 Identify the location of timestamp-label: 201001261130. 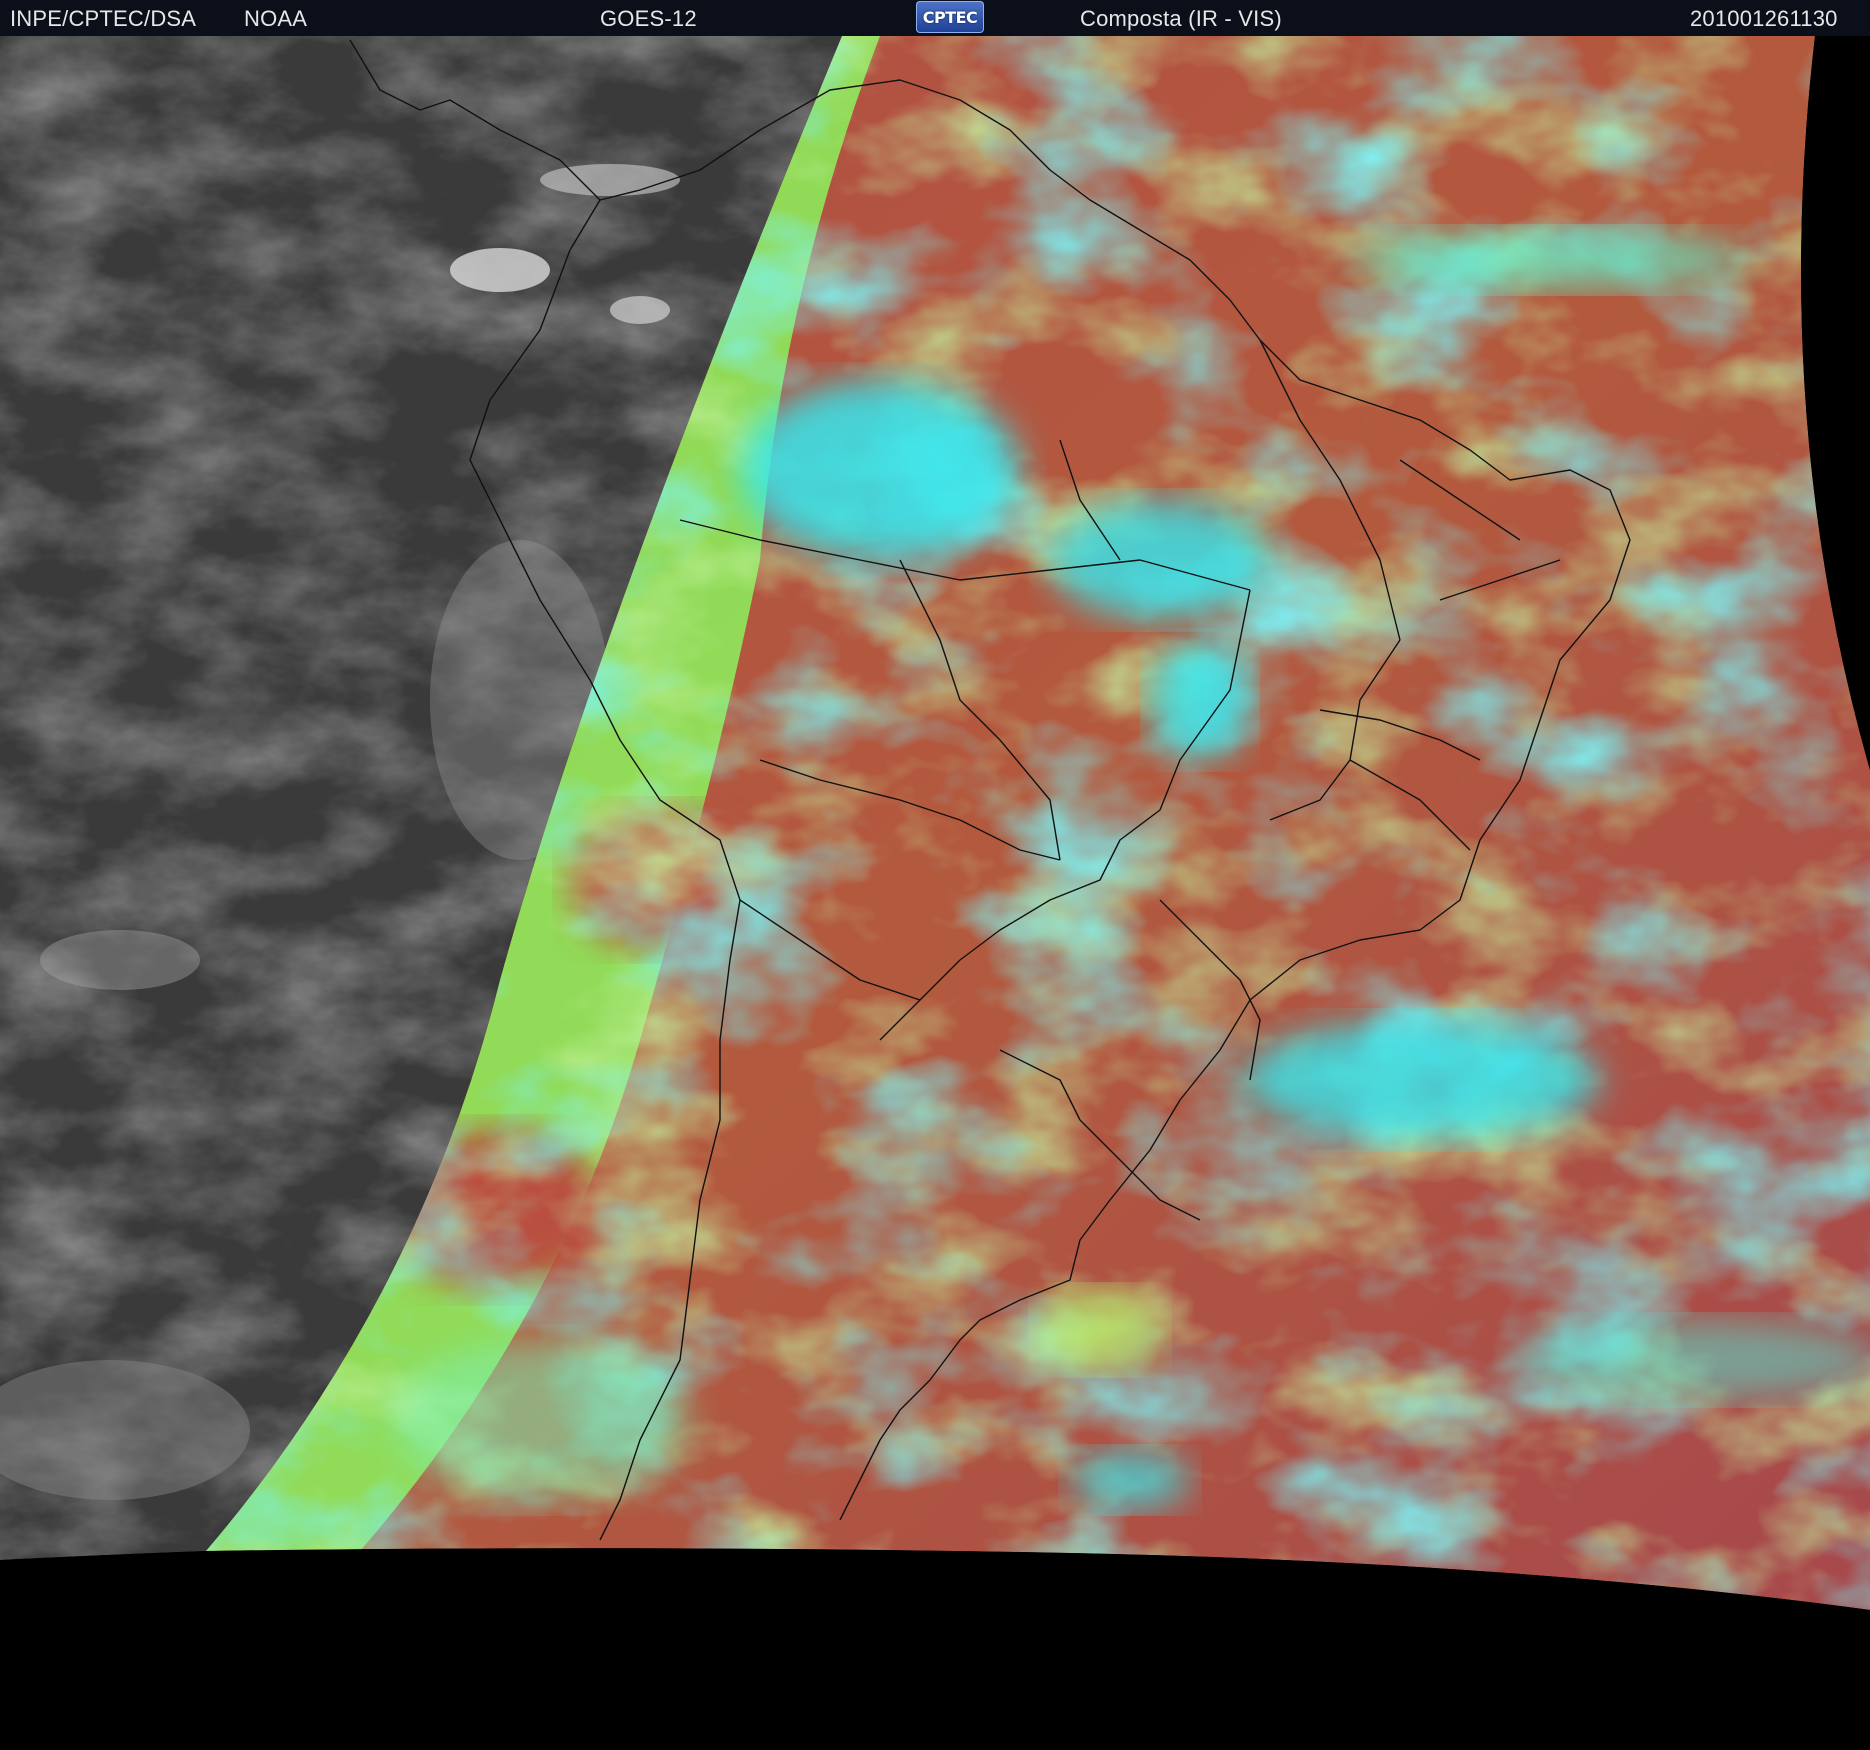
(1764, 18).